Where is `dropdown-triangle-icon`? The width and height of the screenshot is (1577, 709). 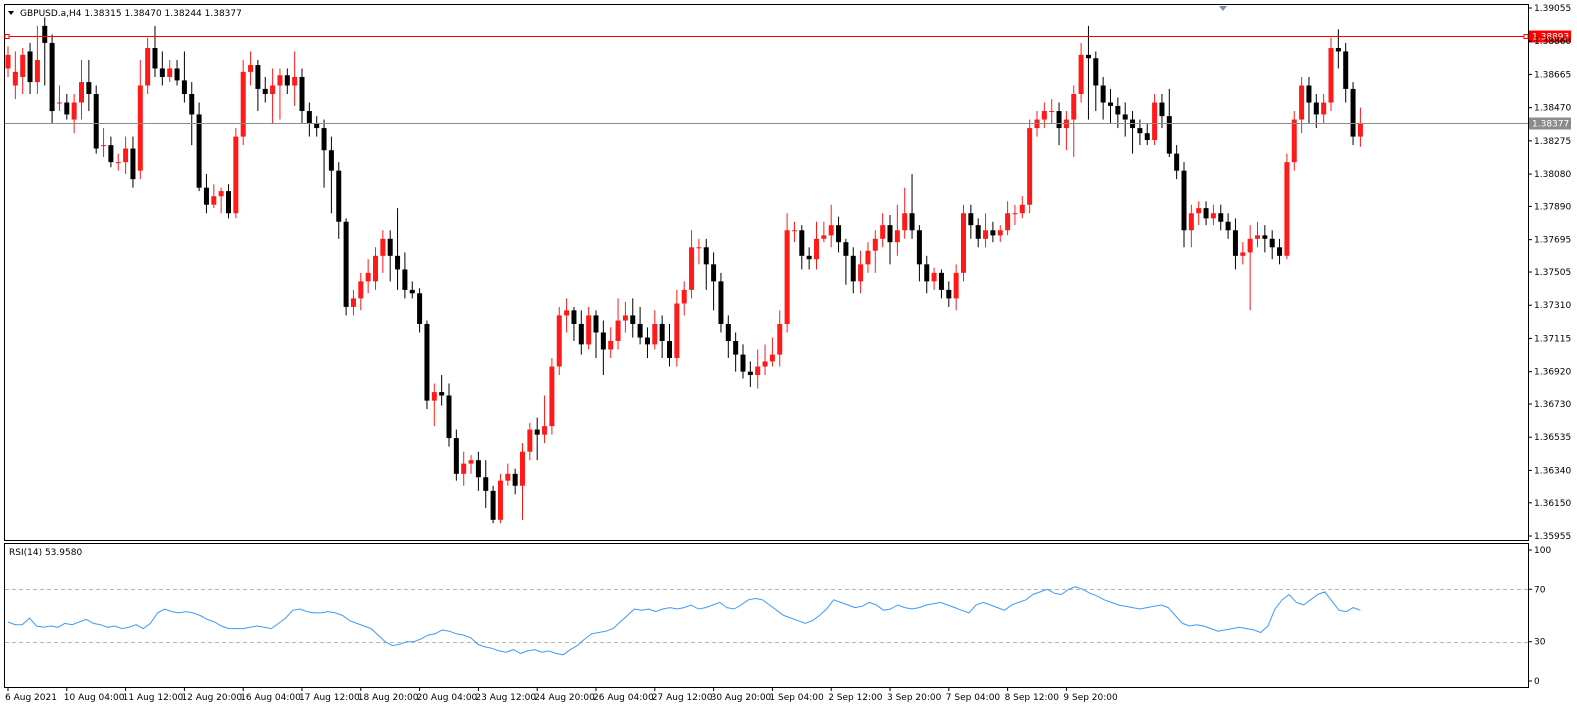 dropdown-triangle-icon is located at coordinates (11, 13).